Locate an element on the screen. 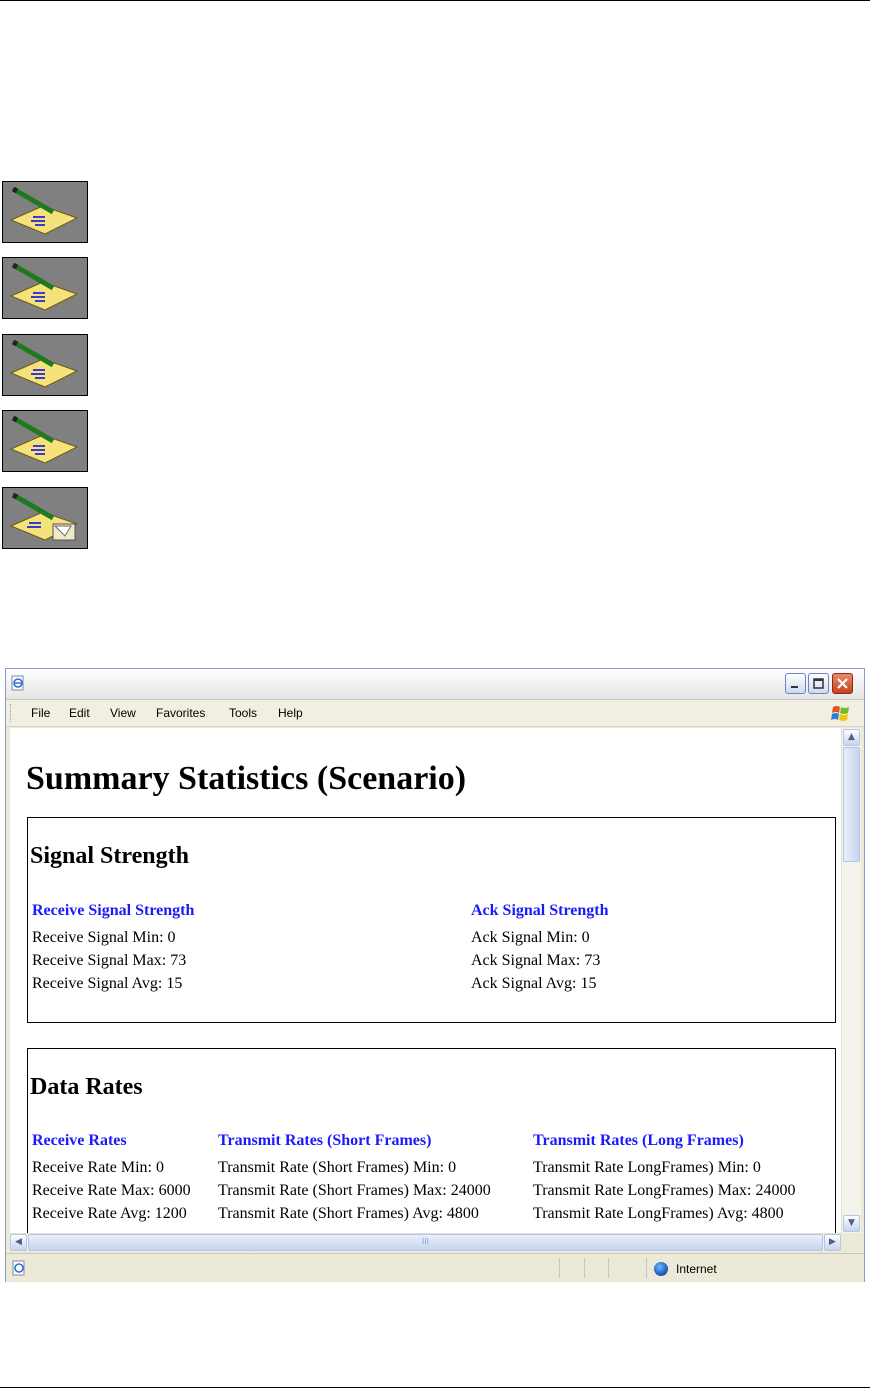 The width and height of the screenshot is (870, 1391). list-item: Receive Signal Min: 0 is located at coordinates (104, 937).